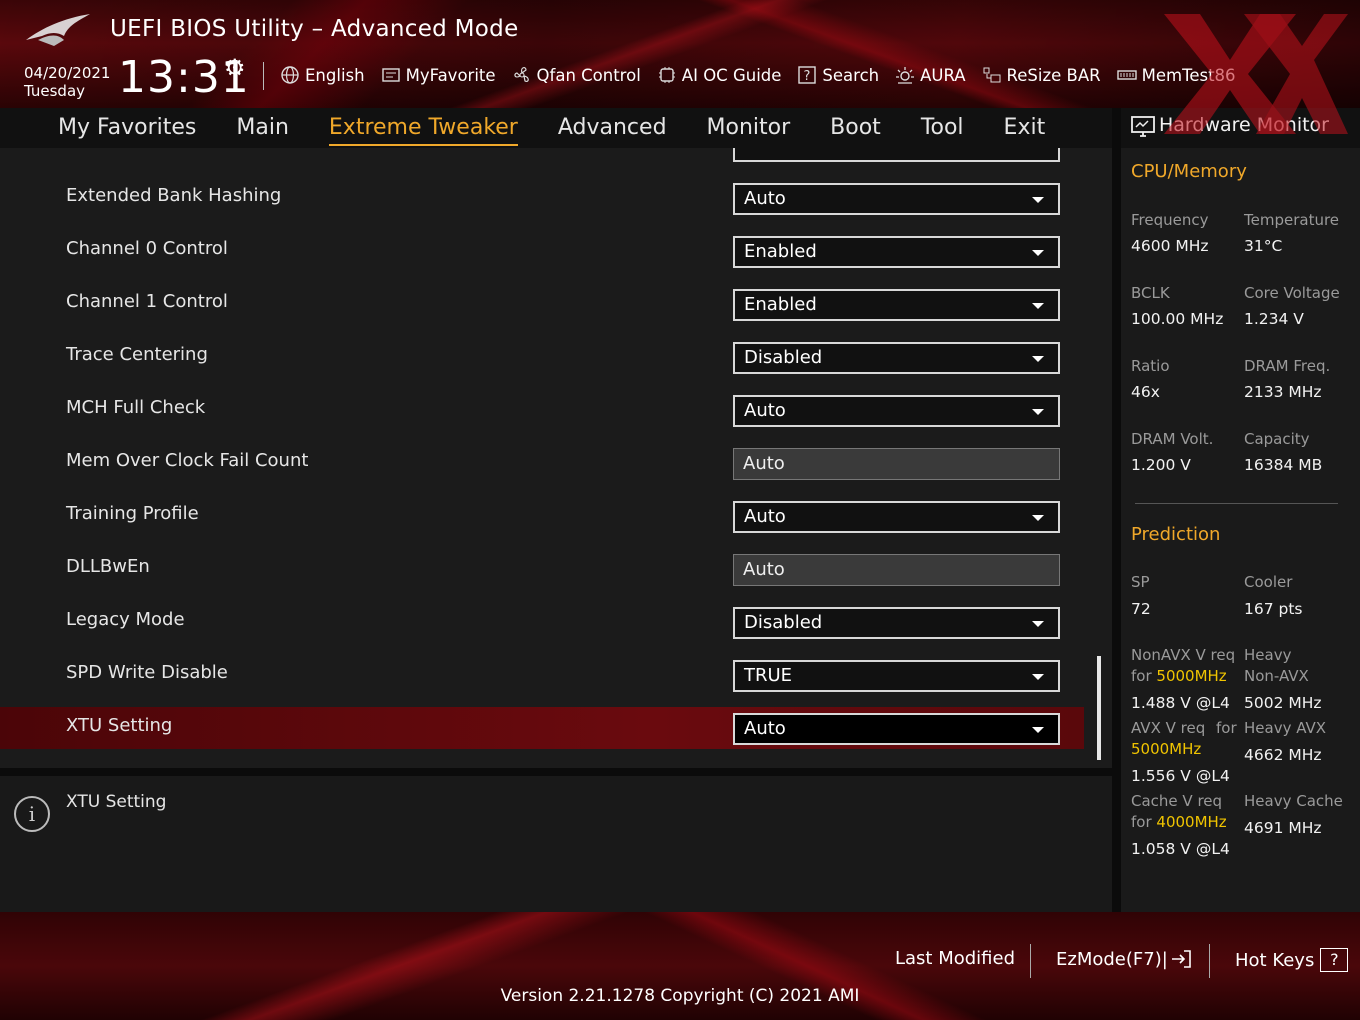 This screenshot has width=1360, height=1020. What do you see at coordinates (588, 75) in the screenshot?
I see `qfan-control-label: Qfan Control` at bounding box center [588, 75].